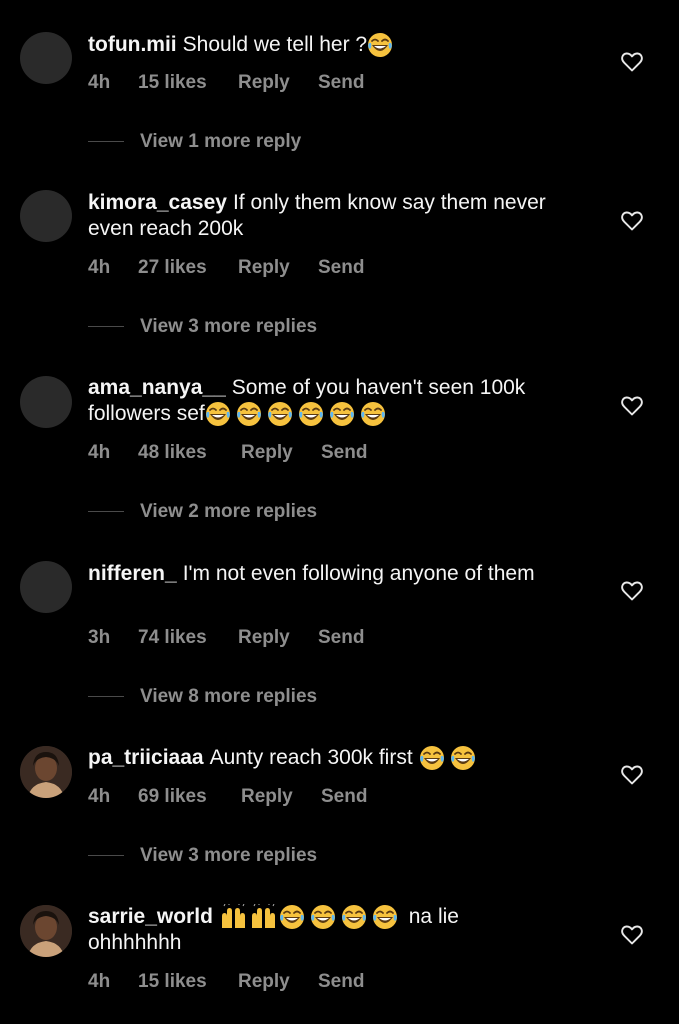 This screenshot has width=679, height=1024. I want to click on view-replies-link: View 2 more replies, so click(202, 512).